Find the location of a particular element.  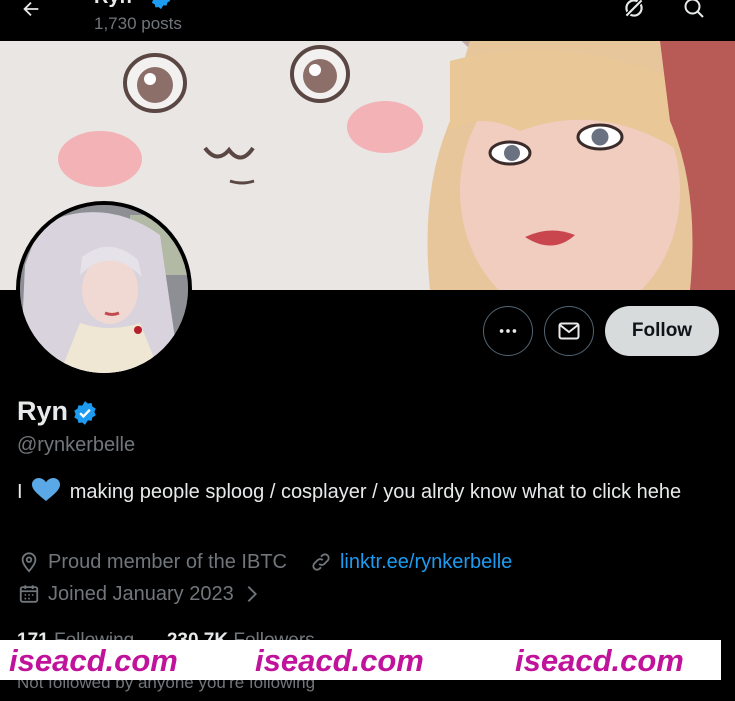

mail-icon is located at coordinates (569, 331).